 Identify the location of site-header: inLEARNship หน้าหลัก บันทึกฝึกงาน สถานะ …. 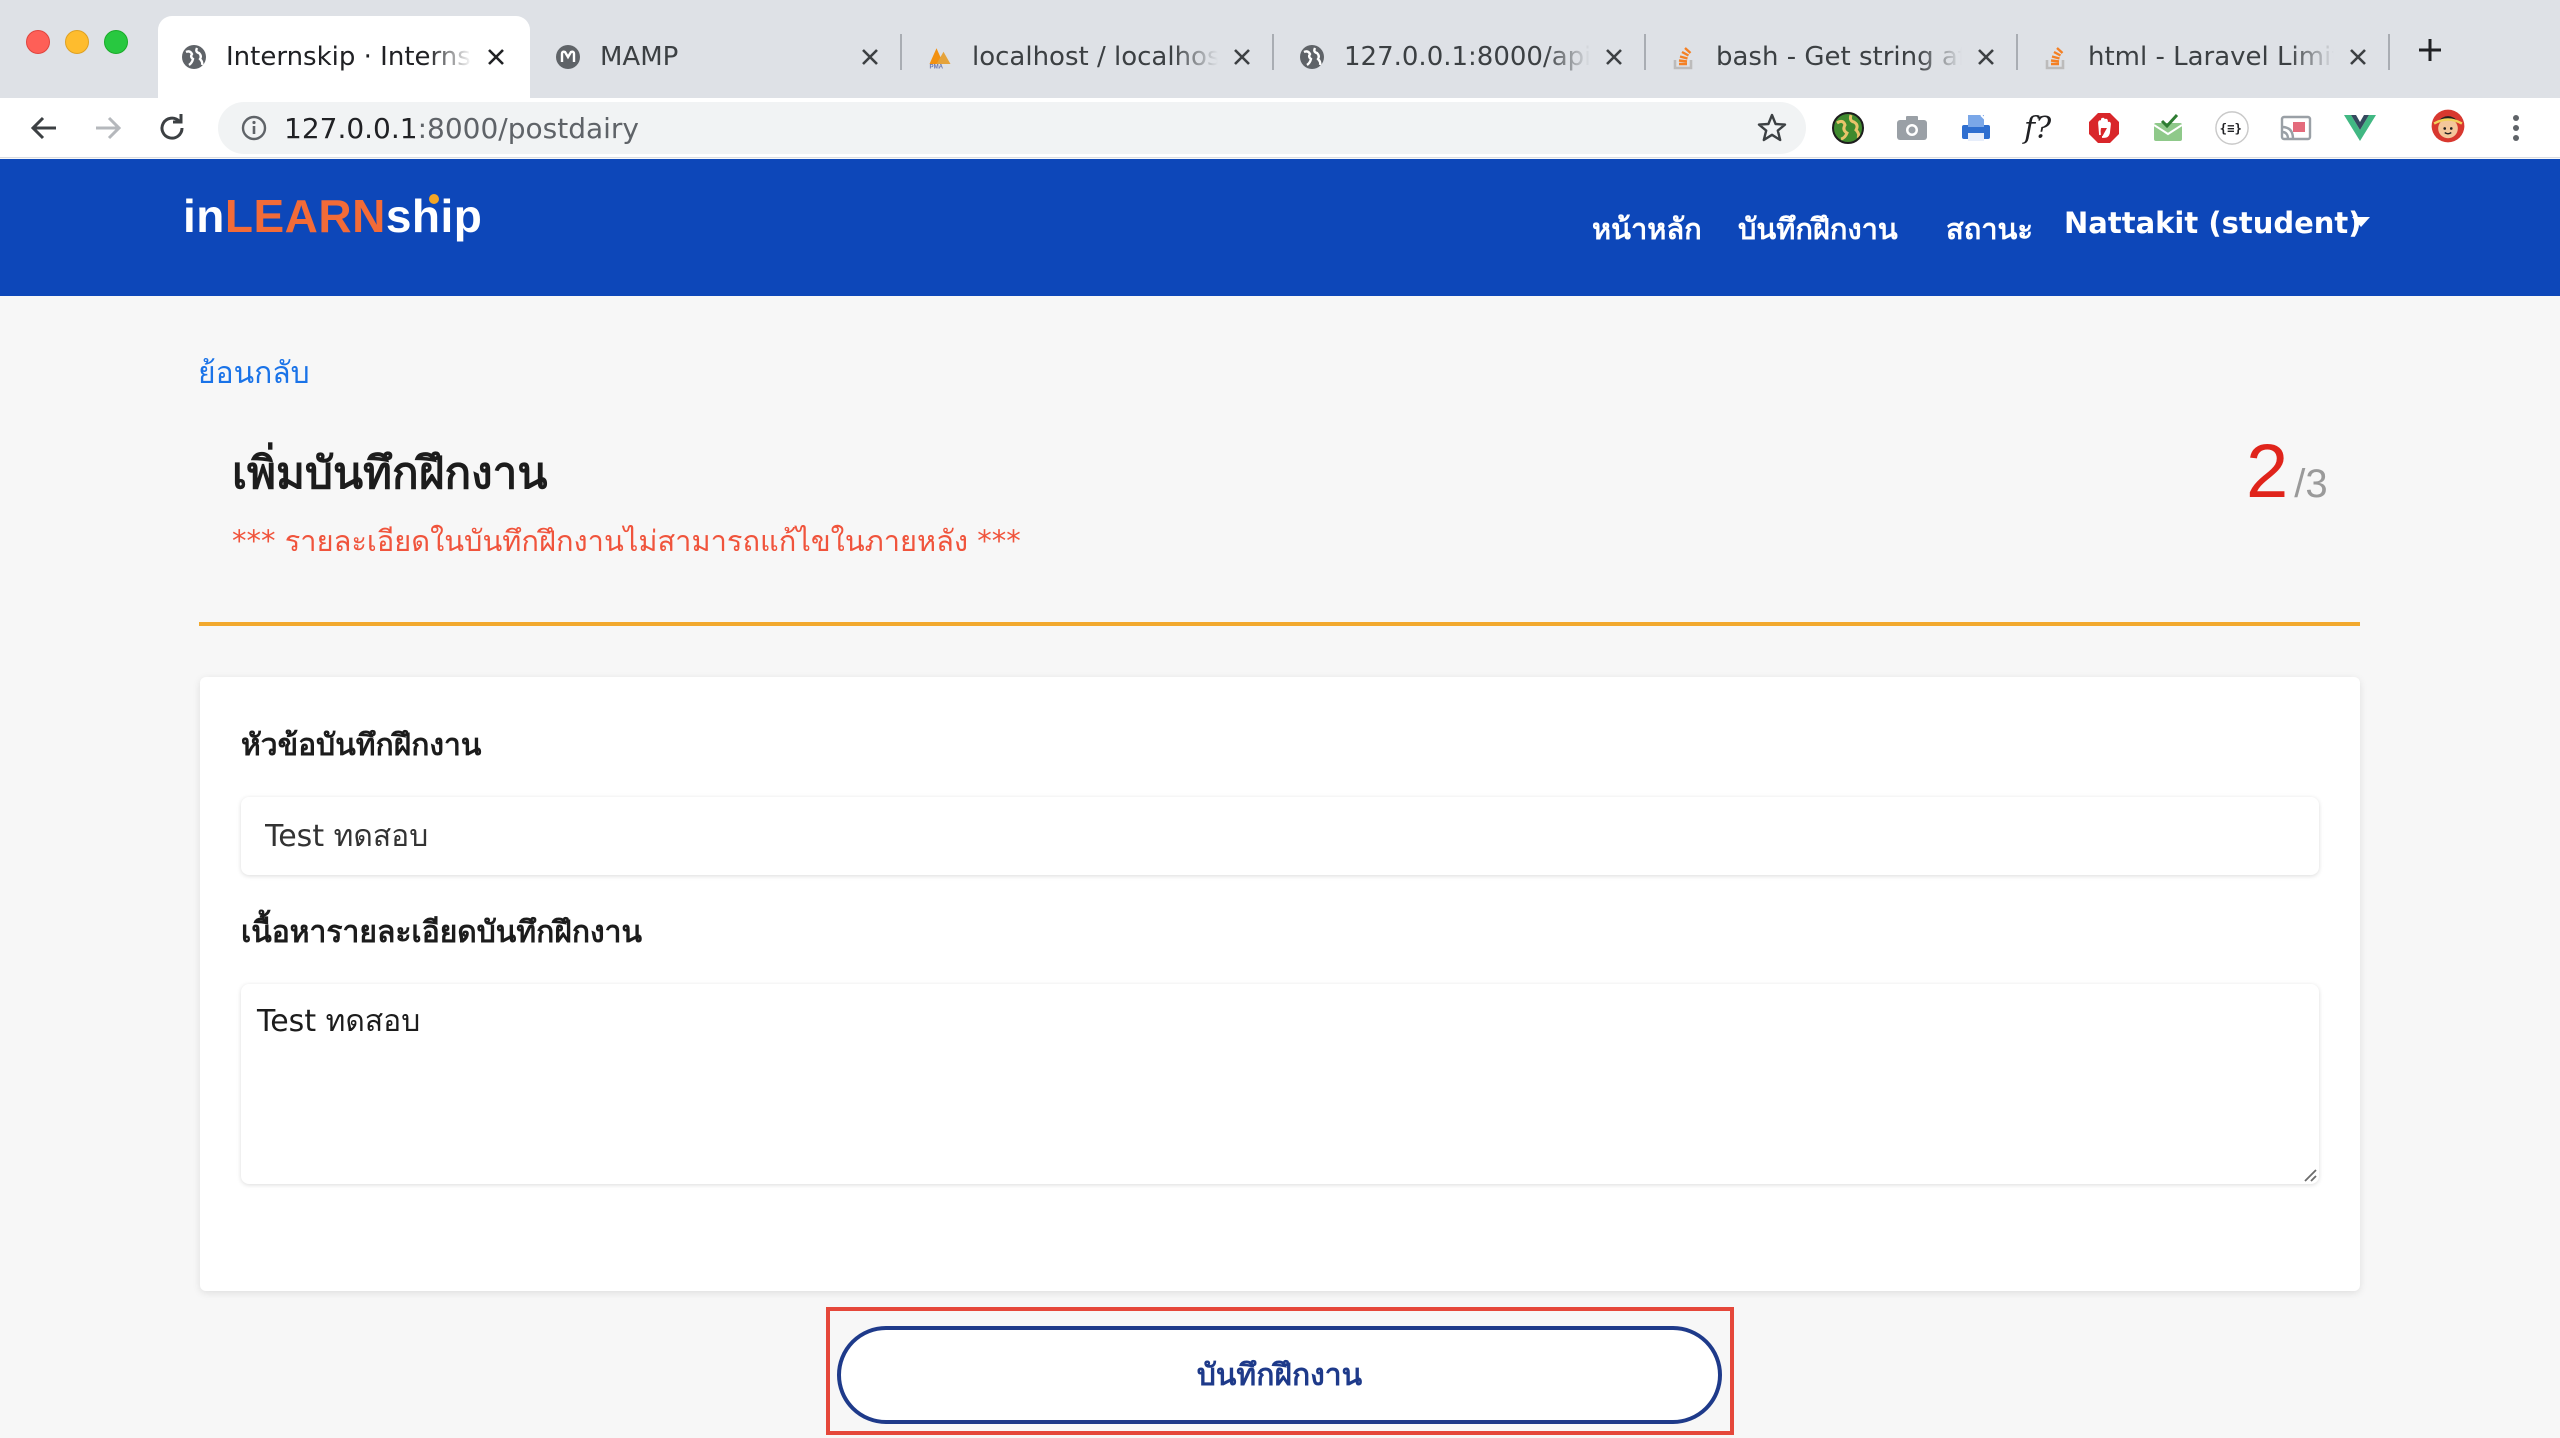
(1280, 227).